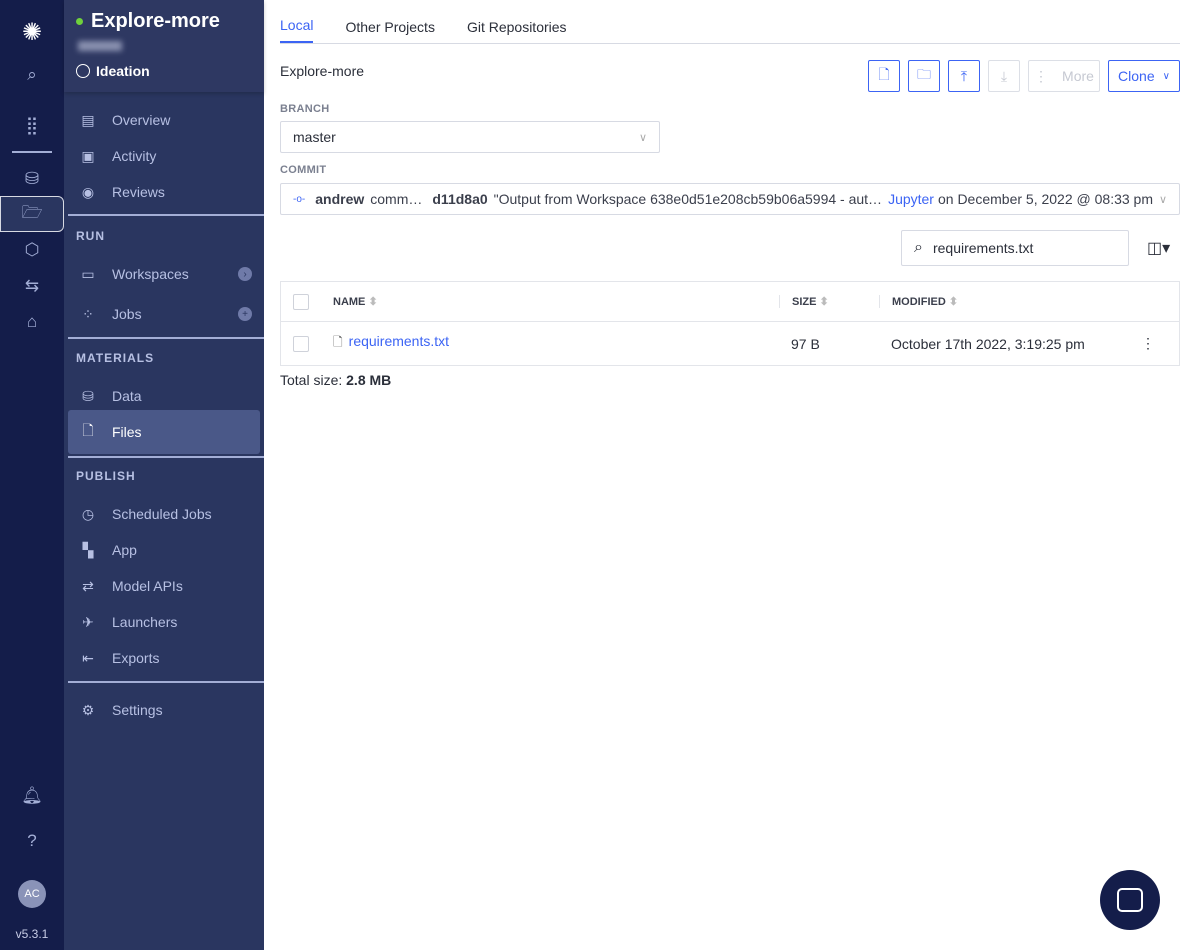 The image size is (1200, 950). I want to click on upload-icon: ⤒, so click(964, 75).